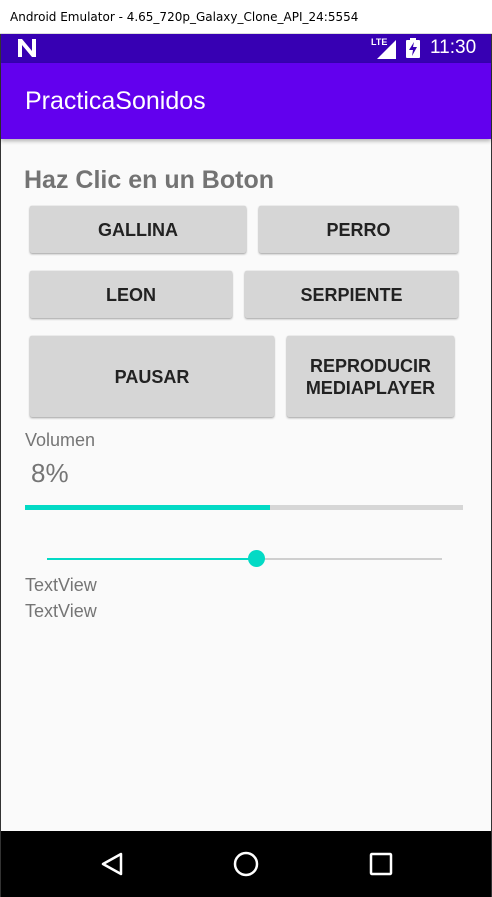 The width and height of the screenshot is (492, 897). I want to click on app-title: PracticaSonidos, so click(115, 101).